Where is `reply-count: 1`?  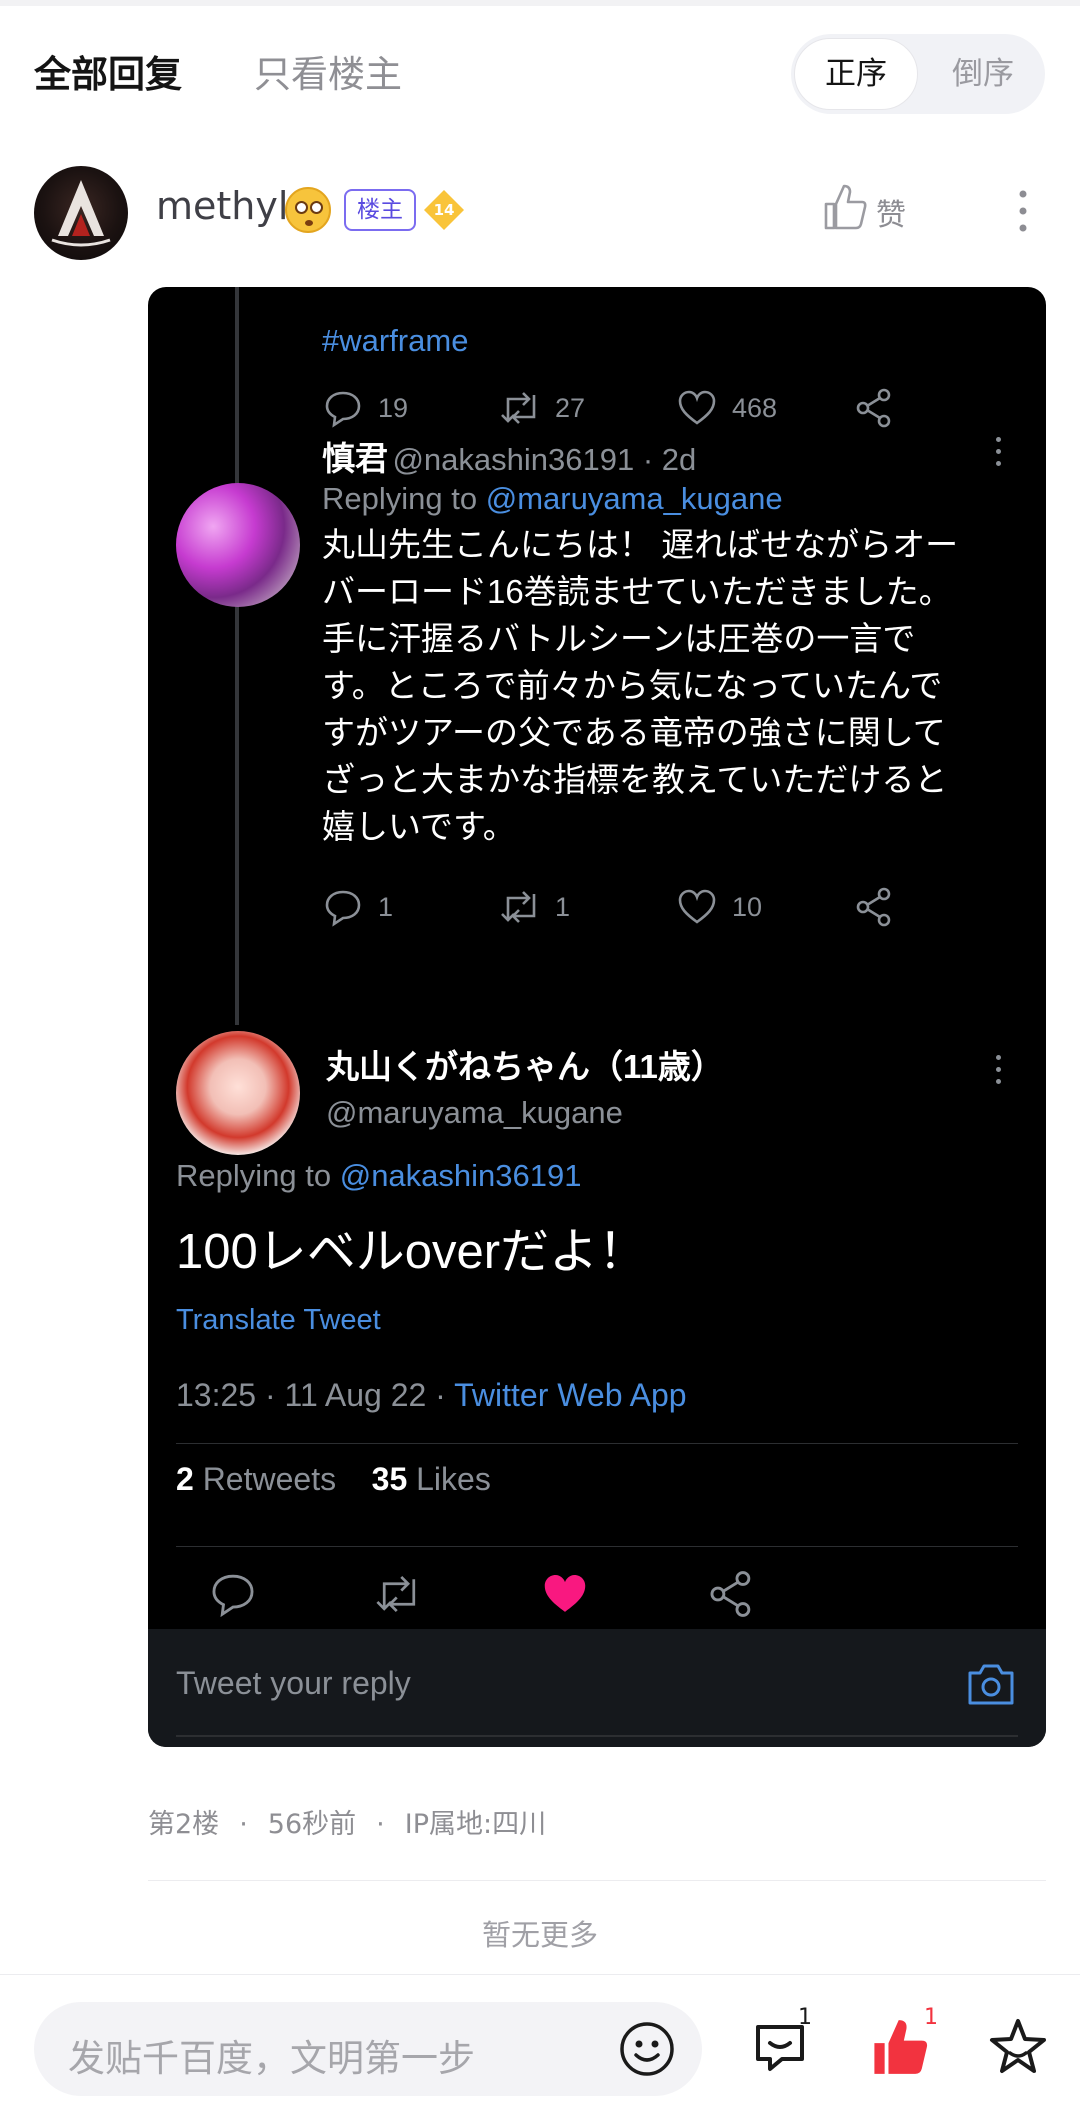
reply-count: 1 is located at coordinates (386, 907).